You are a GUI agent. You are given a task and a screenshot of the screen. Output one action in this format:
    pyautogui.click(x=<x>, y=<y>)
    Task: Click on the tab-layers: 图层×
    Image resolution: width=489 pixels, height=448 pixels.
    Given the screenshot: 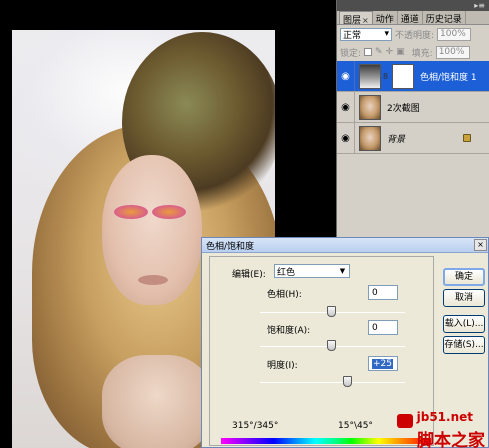 What is the action you would take?
    pyautogui.click(x=356, y=18)
    